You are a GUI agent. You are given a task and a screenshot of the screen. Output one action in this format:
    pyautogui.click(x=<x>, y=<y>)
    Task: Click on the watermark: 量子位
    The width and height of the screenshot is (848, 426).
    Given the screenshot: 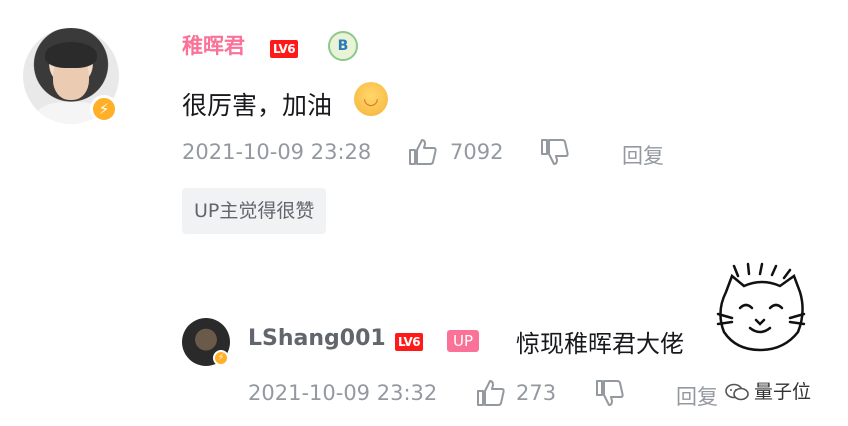 What is the action you would take?
    pyautogui.click(x=767, y=389)
    